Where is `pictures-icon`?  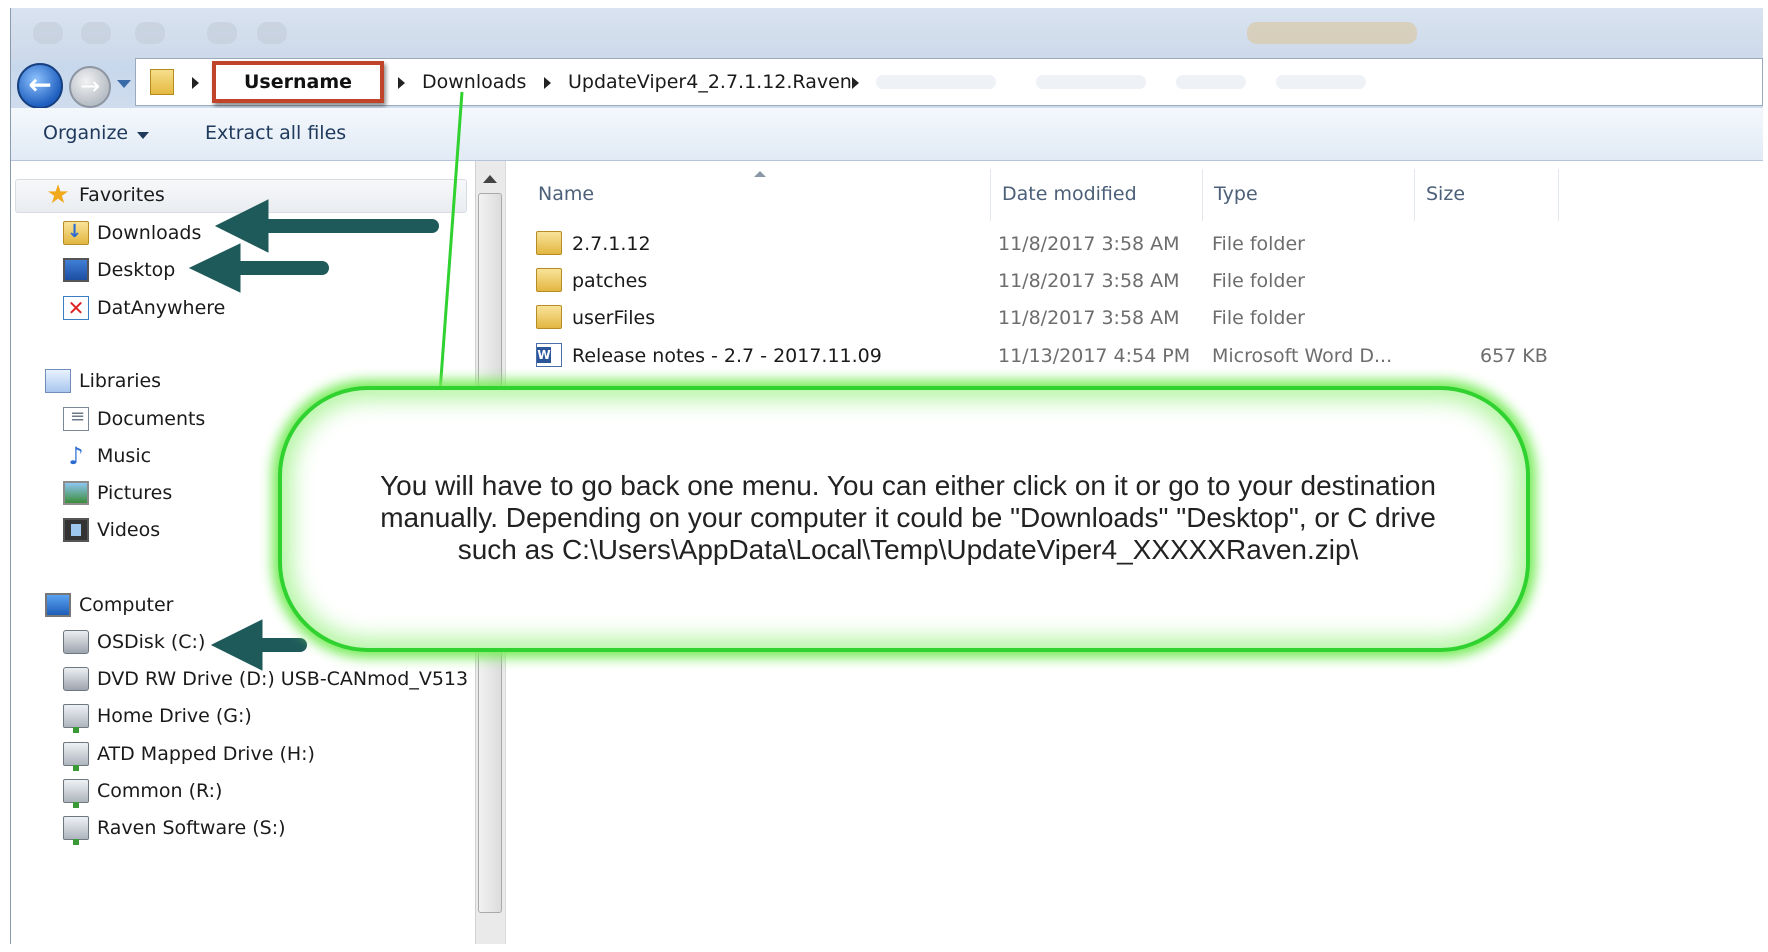
pictures-icon is located at coordinates (76, 493).